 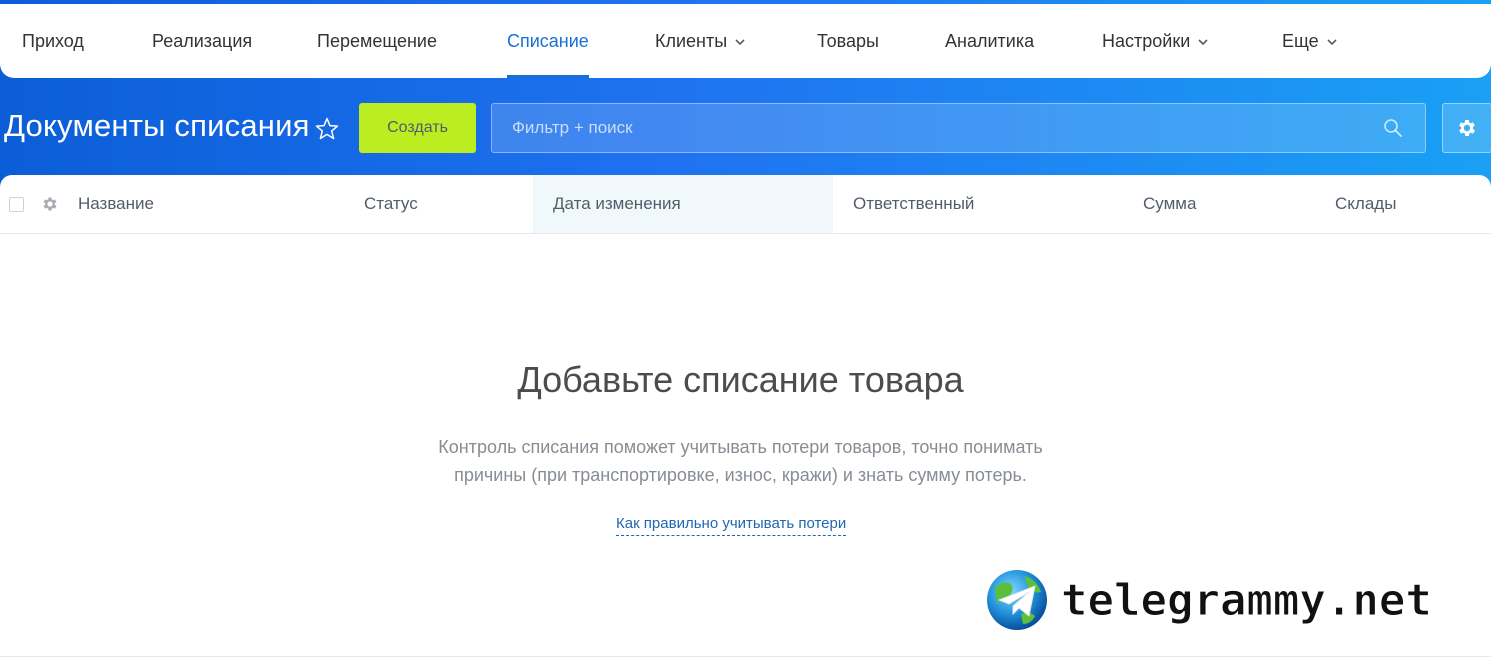 What do you see at coordinates (914, 203) in the screenshot?
I see `column-header-label: Ответственный` at bounding box center [914, 203].